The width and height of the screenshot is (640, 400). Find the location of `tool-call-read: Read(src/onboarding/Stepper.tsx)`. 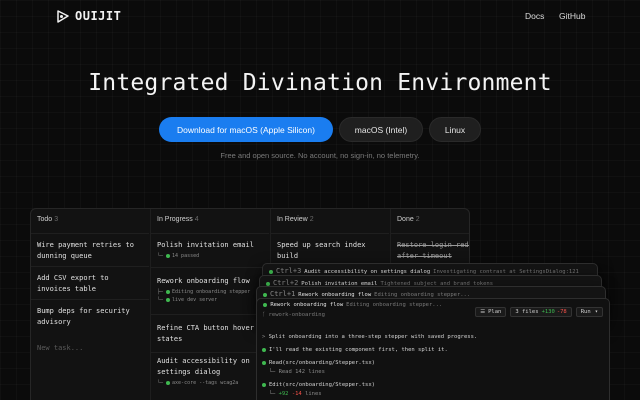

tool-call-read: Read(src/onboarding/Stepper.tsx) is located at coordinates (318, 363).